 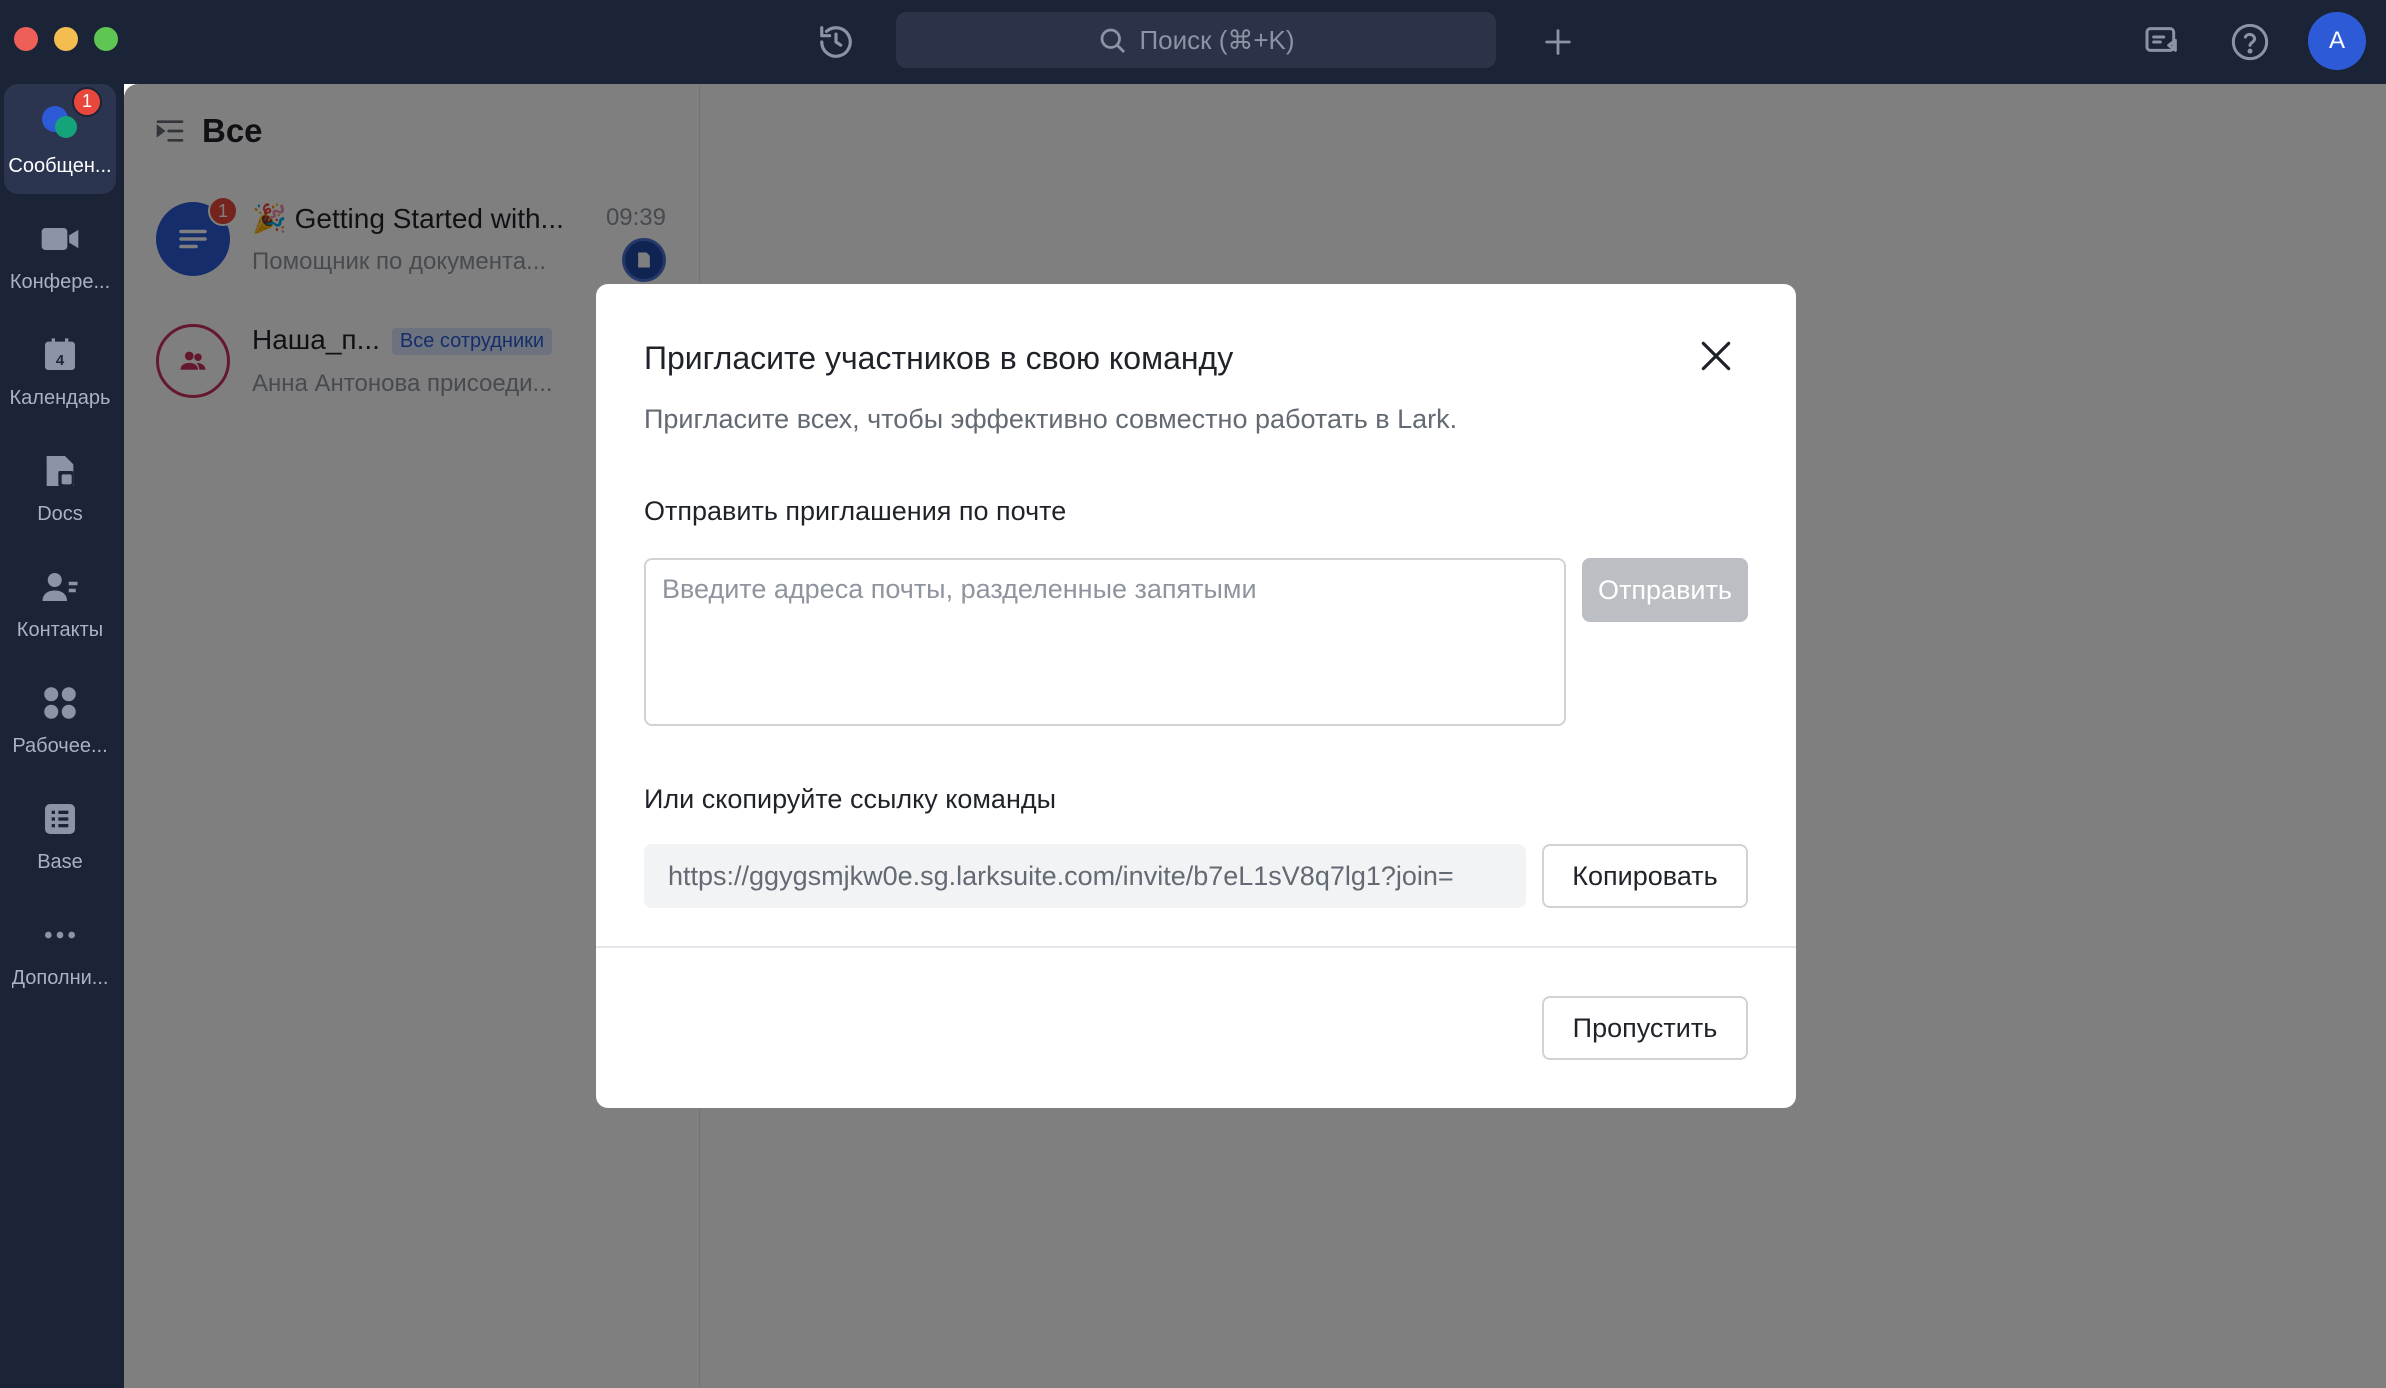 I want to click on plus-icon, so click(x=1558, y=42).